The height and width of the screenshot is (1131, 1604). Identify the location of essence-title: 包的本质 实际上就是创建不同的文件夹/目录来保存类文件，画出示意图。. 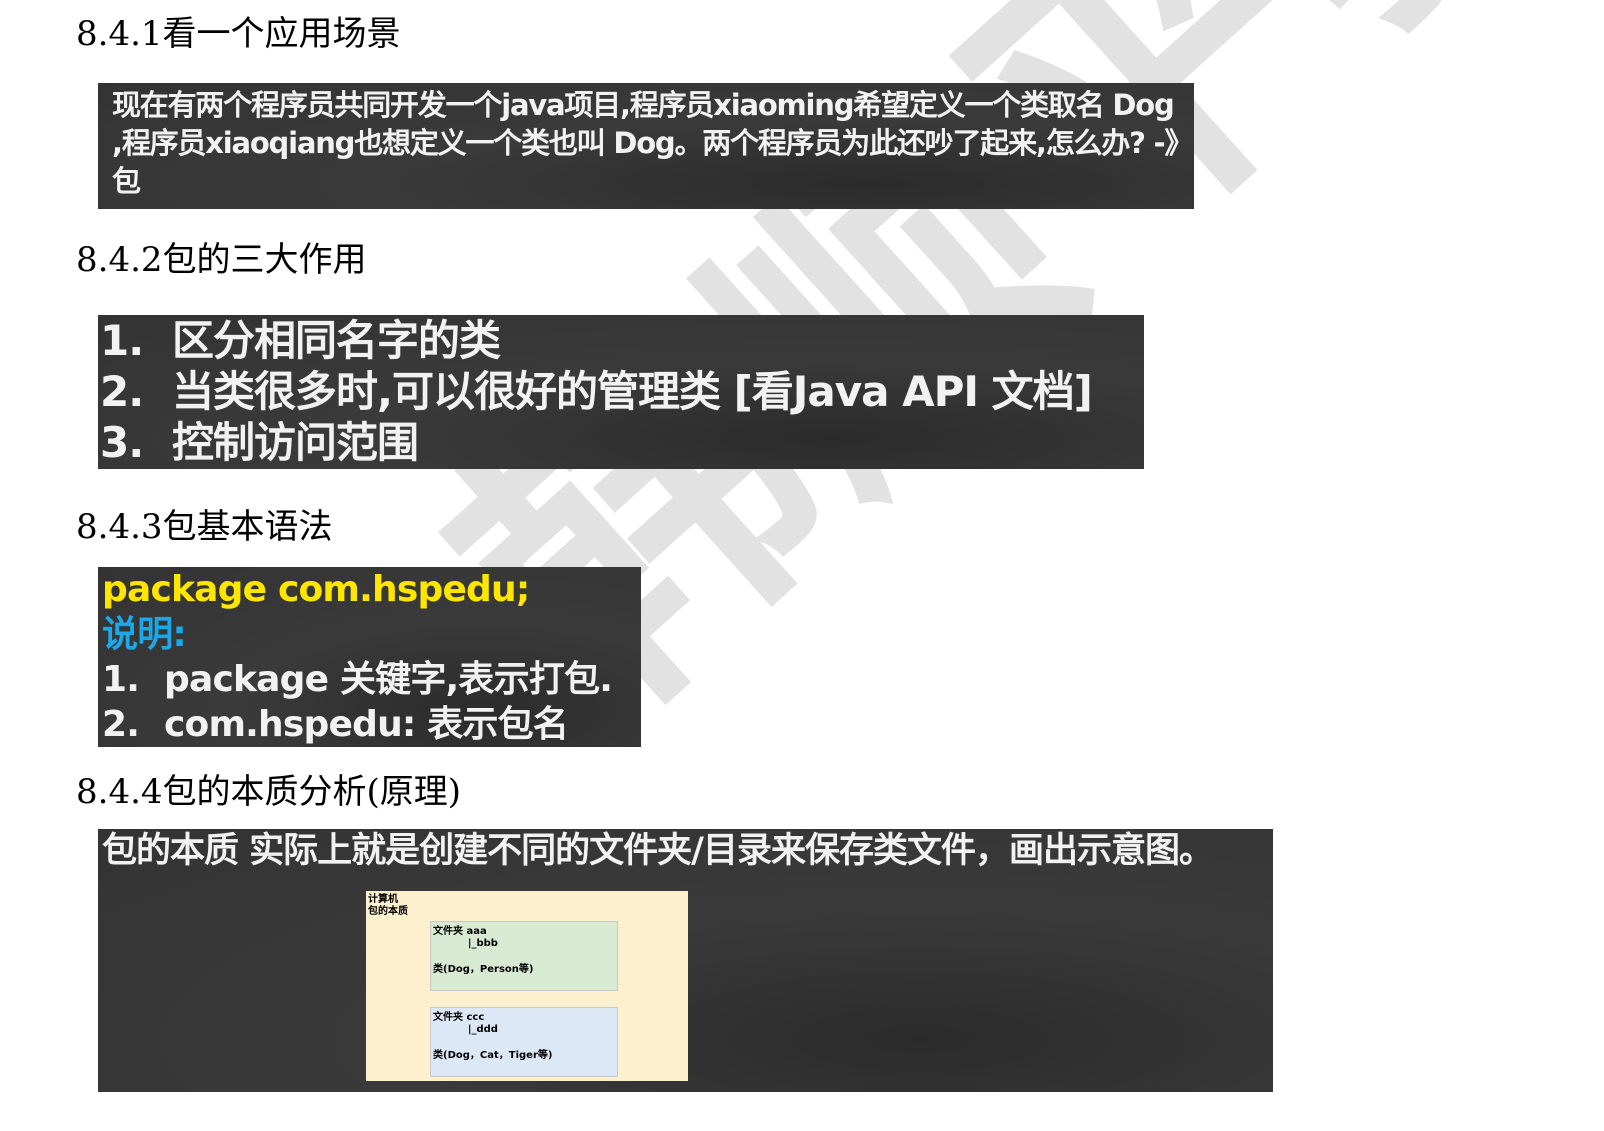
(658, 851).